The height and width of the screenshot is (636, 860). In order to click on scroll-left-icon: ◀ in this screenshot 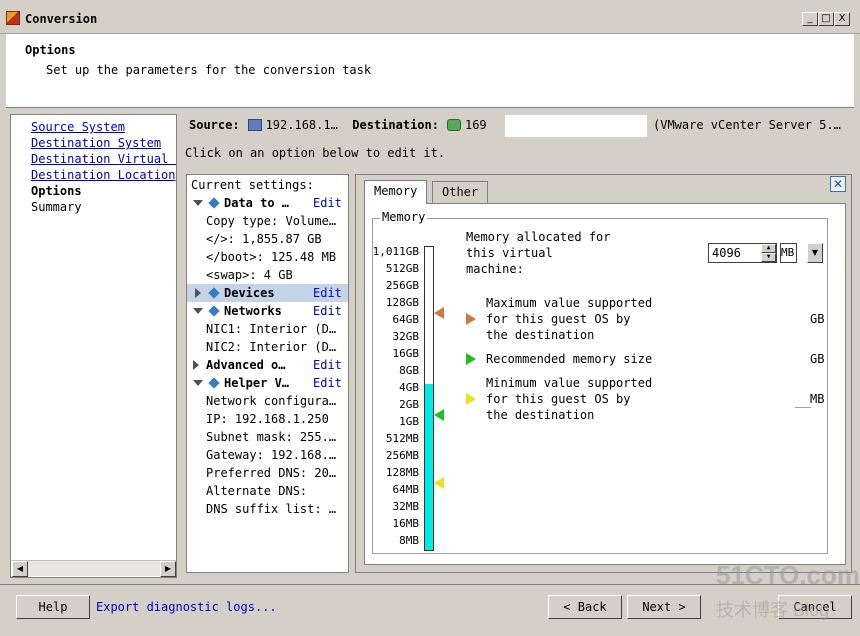, I will do `click(20, 569)`.